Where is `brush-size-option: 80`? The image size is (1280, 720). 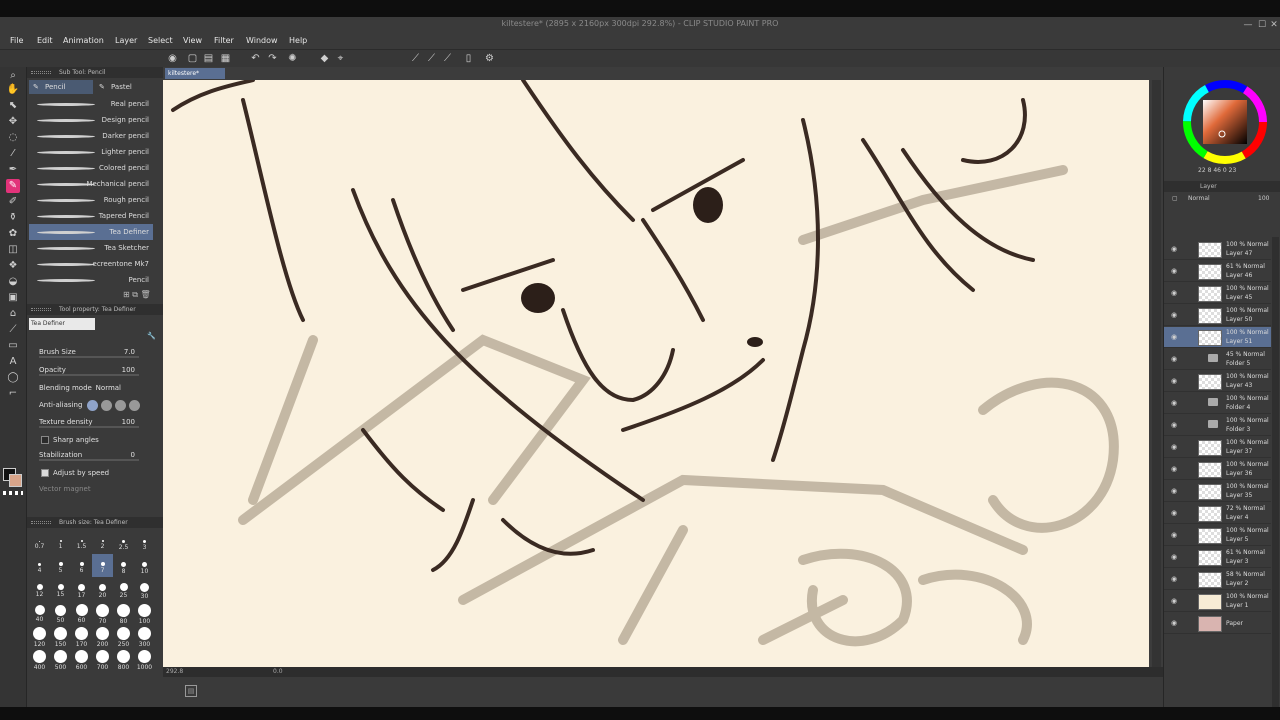
brush-size-option: 80 is located at coordinates (123, 612).